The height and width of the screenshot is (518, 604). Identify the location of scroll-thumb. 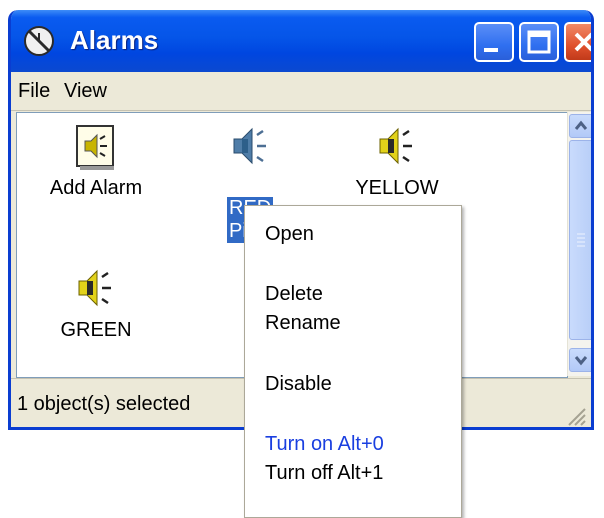
(580, 240).